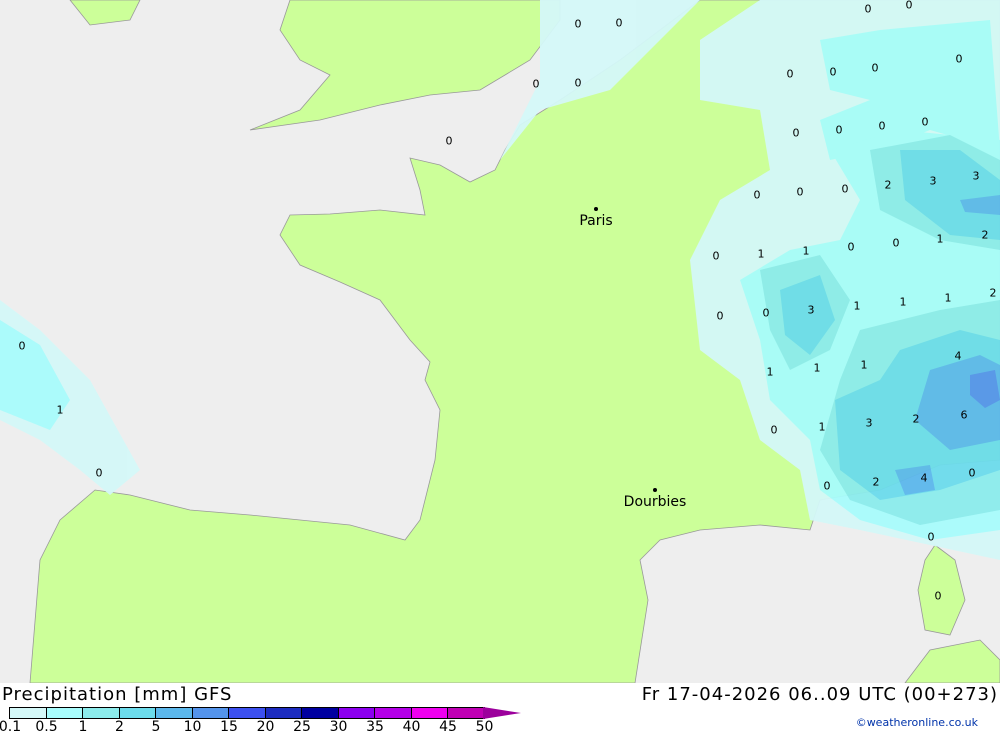 The height and width of the screenshot is (733, 1000). What do you see at coordinates (302, 726) in the screenshot?
I see `legend-tick-label: 25` at bounding box center [302, 726].